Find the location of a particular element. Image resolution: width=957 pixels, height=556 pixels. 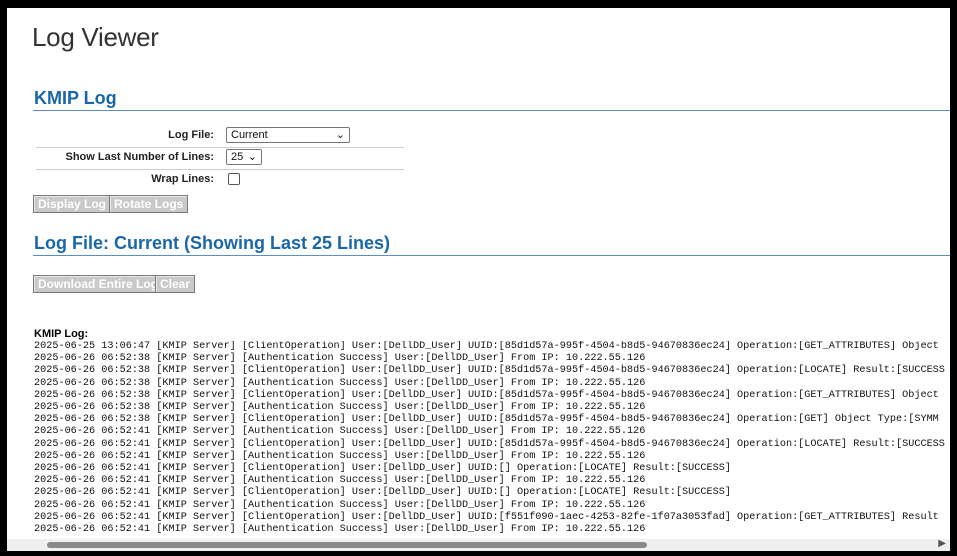

log-file-label: Log File: is located at coordinates (191, 135).